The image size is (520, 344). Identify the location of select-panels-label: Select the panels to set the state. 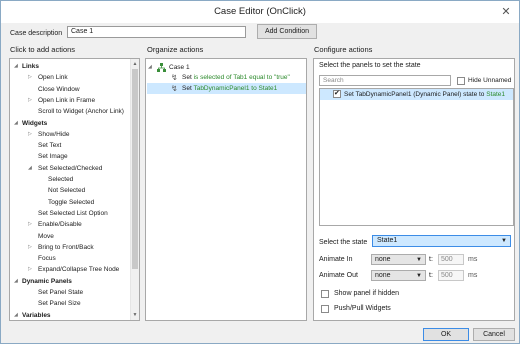
(370, 65).